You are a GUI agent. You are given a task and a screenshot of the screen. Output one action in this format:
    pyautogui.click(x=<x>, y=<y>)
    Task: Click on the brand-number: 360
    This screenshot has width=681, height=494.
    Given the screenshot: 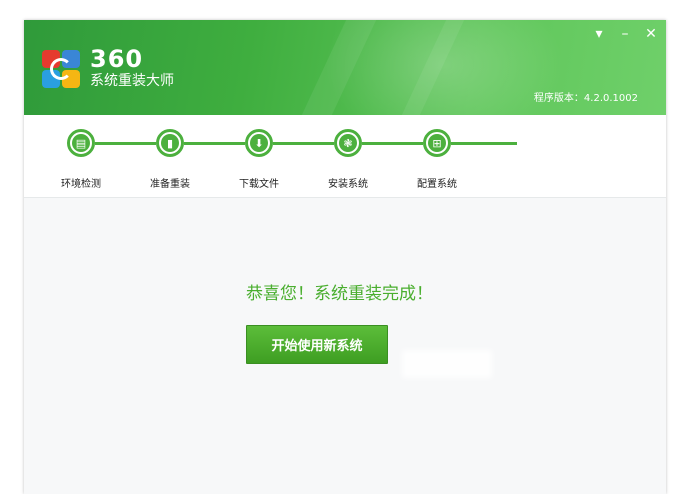 What is the action you would take?
    pyautogui.click(x=117, y=59)
    